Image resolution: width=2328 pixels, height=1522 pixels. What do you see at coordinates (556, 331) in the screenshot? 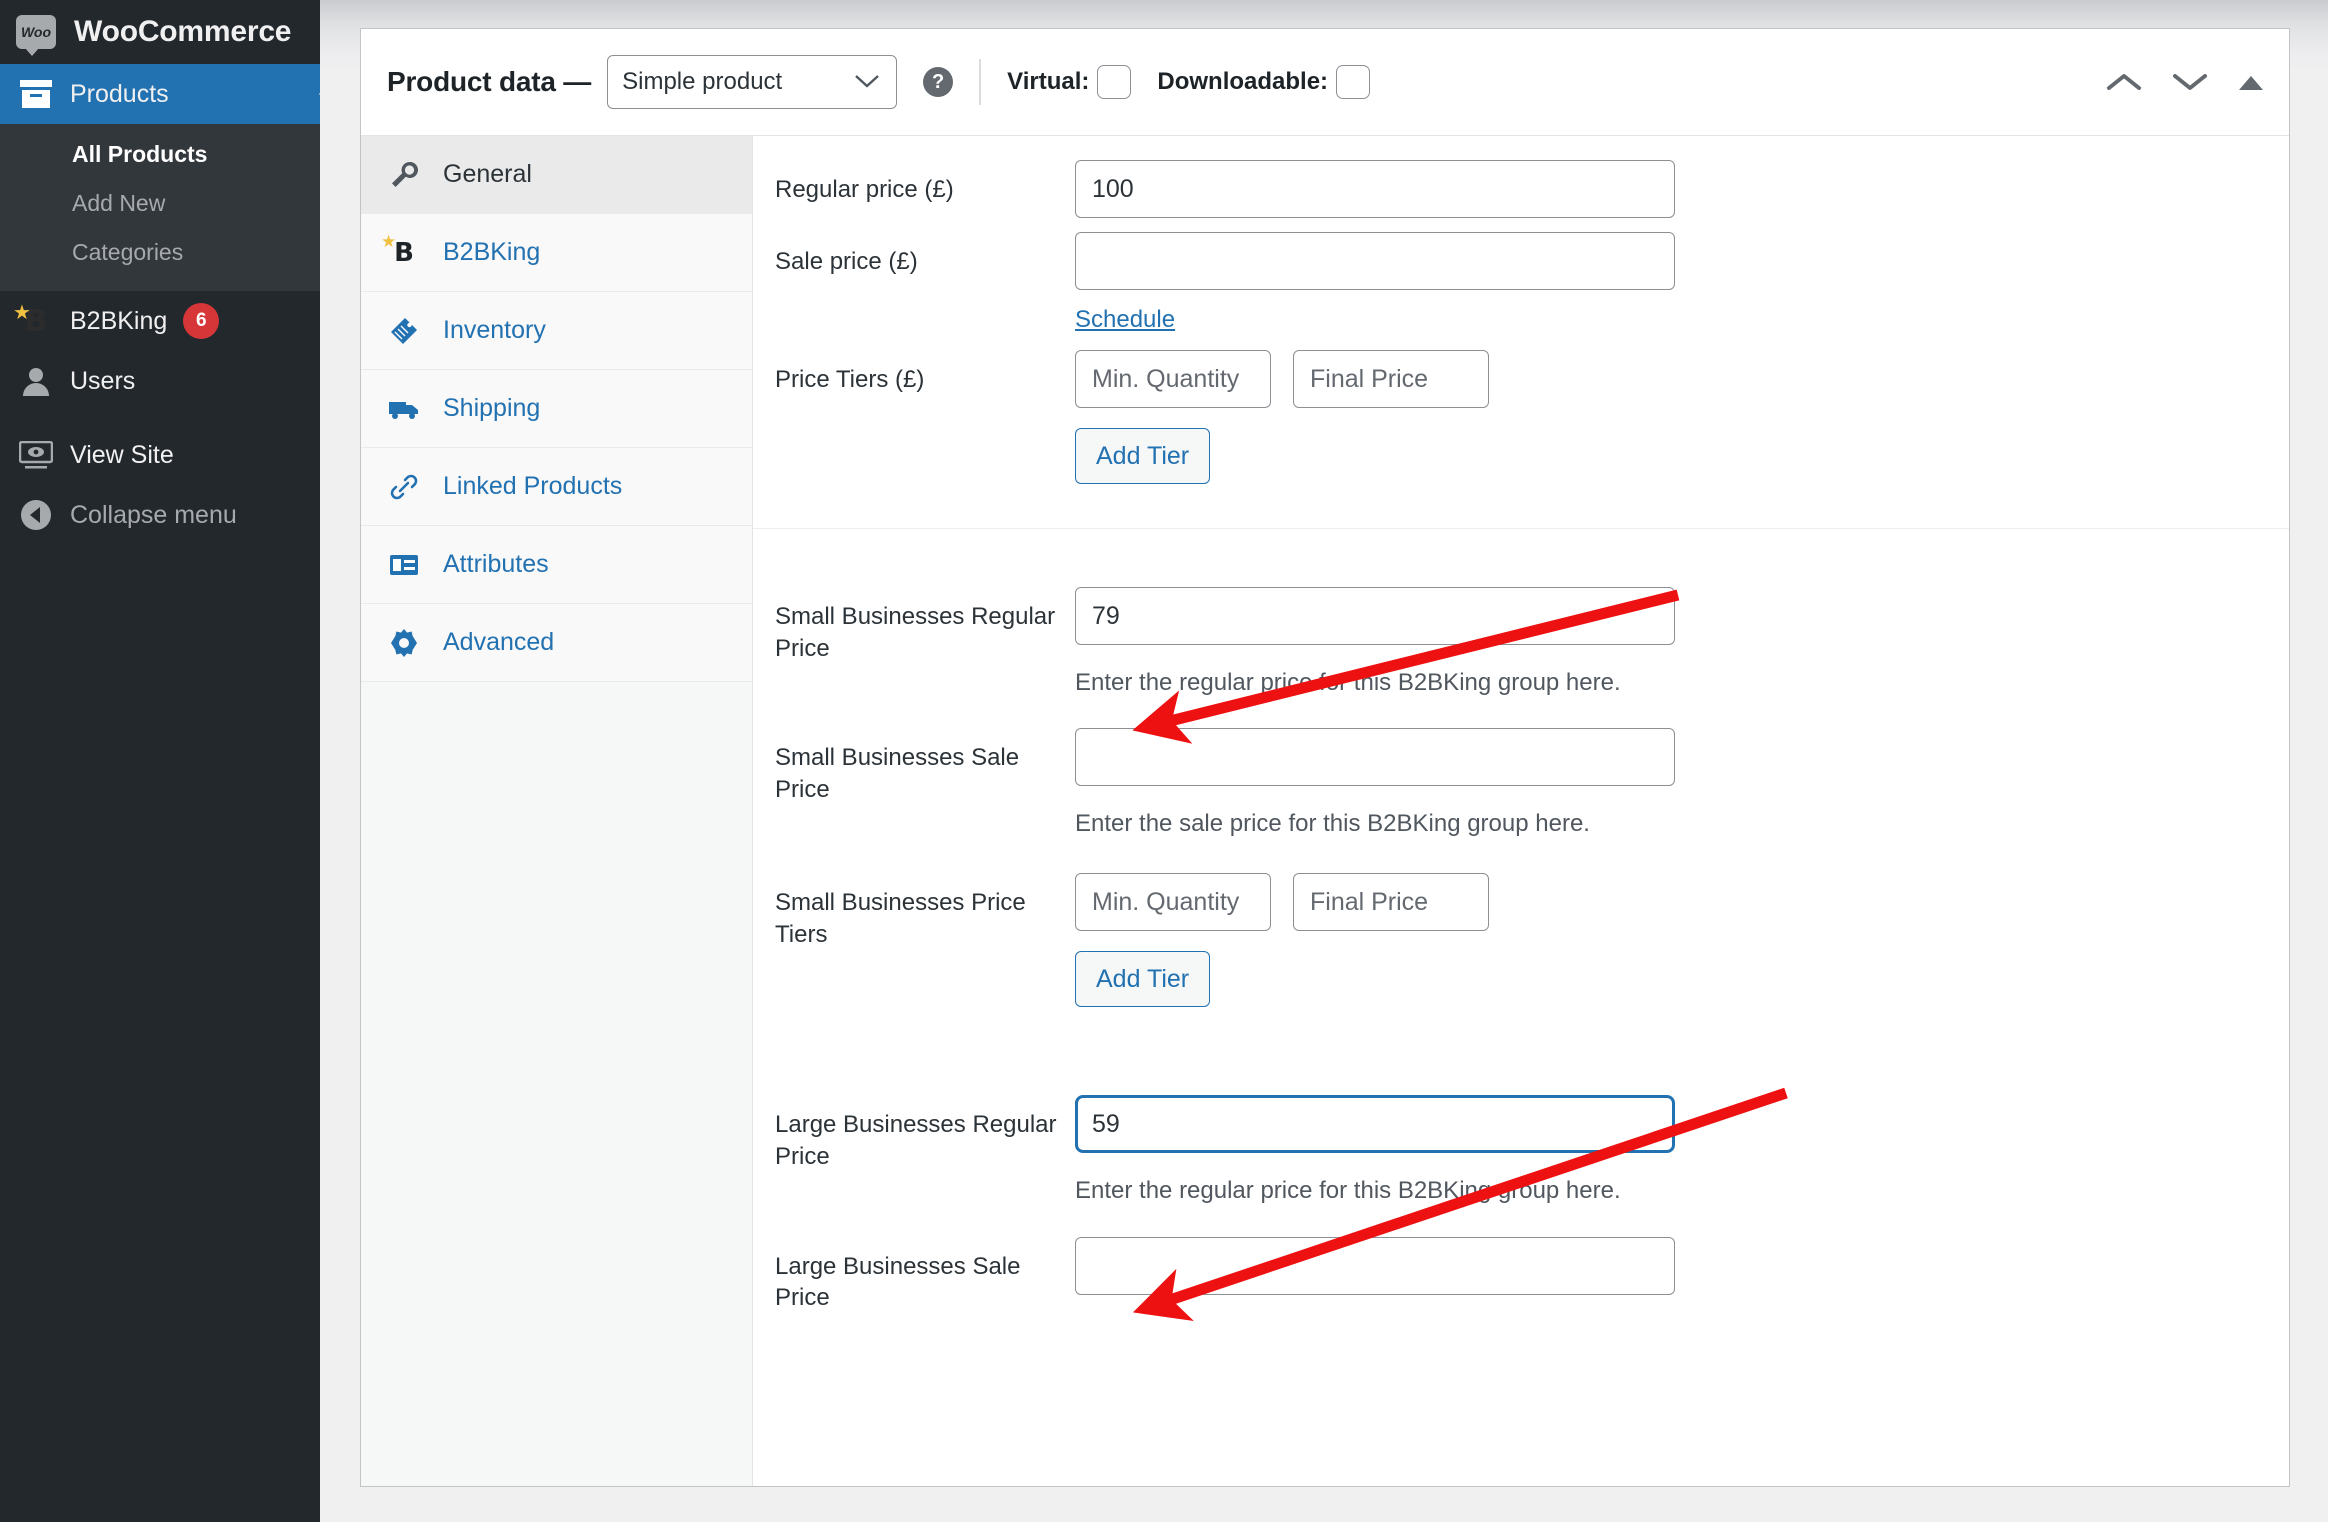
I see `tab-inventory: Inventory` at bounding box center [556, 331].